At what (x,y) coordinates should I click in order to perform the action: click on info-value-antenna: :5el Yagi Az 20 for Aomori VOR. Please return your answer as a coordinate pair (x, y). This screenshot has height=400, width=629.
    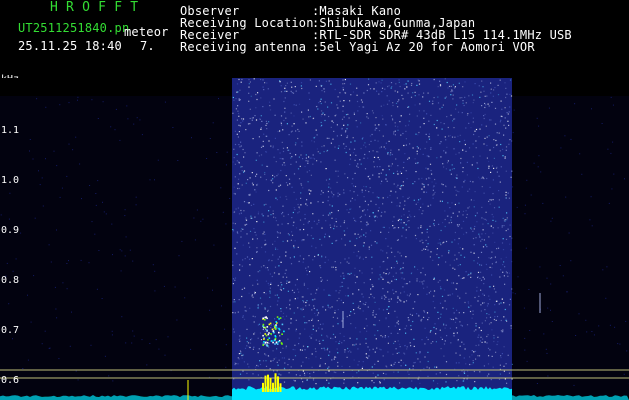
    Looking at the image, I should click on (423, 47).